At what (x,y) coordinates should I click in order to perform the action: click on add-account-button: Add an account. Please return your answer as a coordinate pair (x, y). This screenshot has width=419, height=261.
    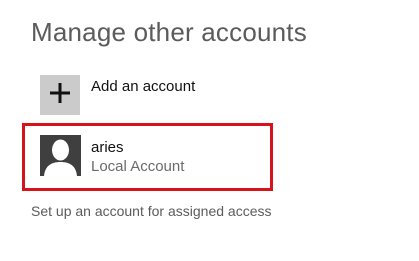
    Looking at the image, I should click on (170, 96).